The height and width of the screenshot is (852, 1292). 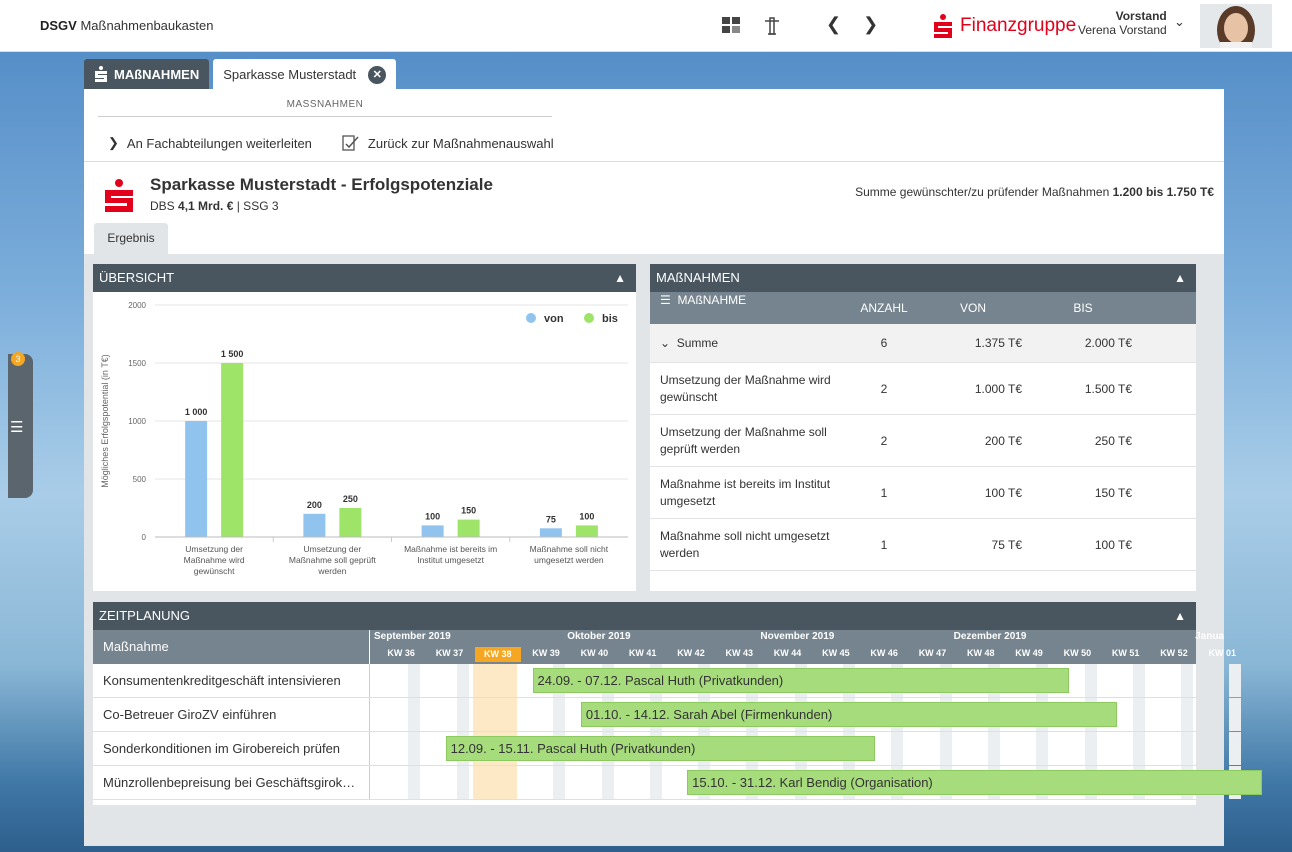 What do you see at coordinates (923, 278) in the screenshot?
I see `measures-header: MAßNAHMEN ▲` at bounding box center [923, 278].